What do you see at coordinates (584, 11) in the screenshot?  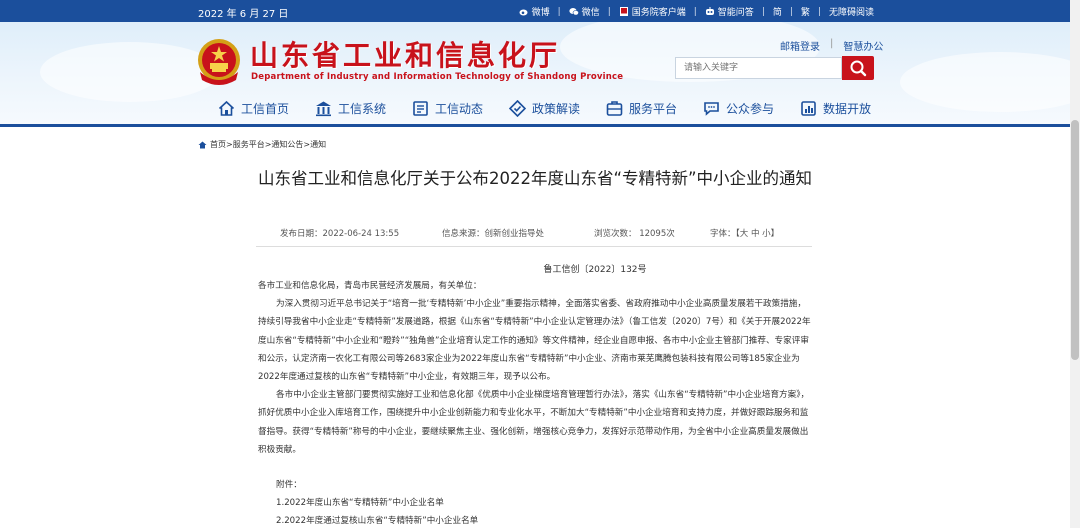 I see `wechat-link: 微信` at bounding box center [584, 11].